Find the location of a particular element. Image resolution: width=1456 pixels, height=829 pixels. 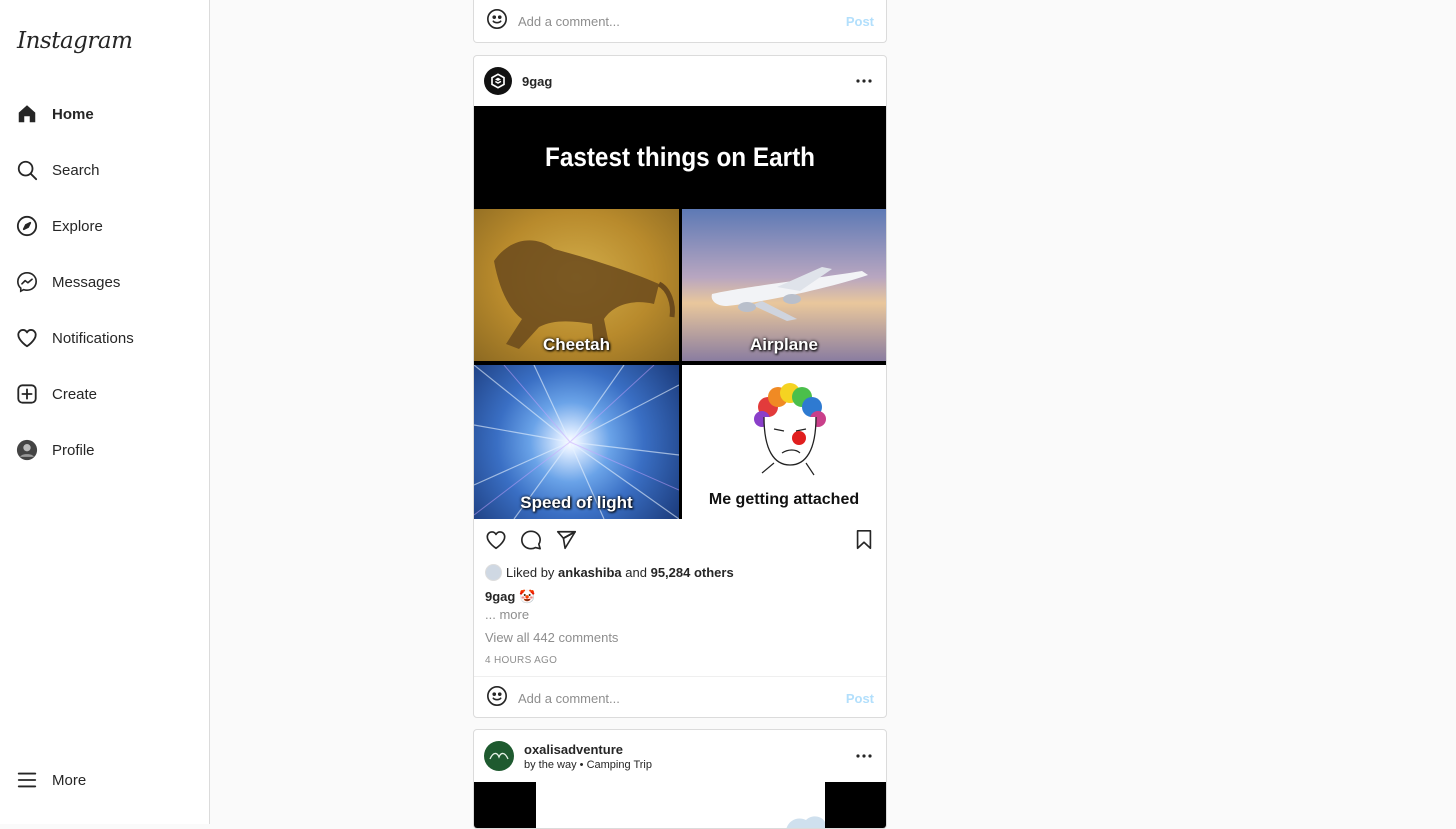

likes-line: Liked by ankashiba and 95,284 others is located at coordinates (680, 572).